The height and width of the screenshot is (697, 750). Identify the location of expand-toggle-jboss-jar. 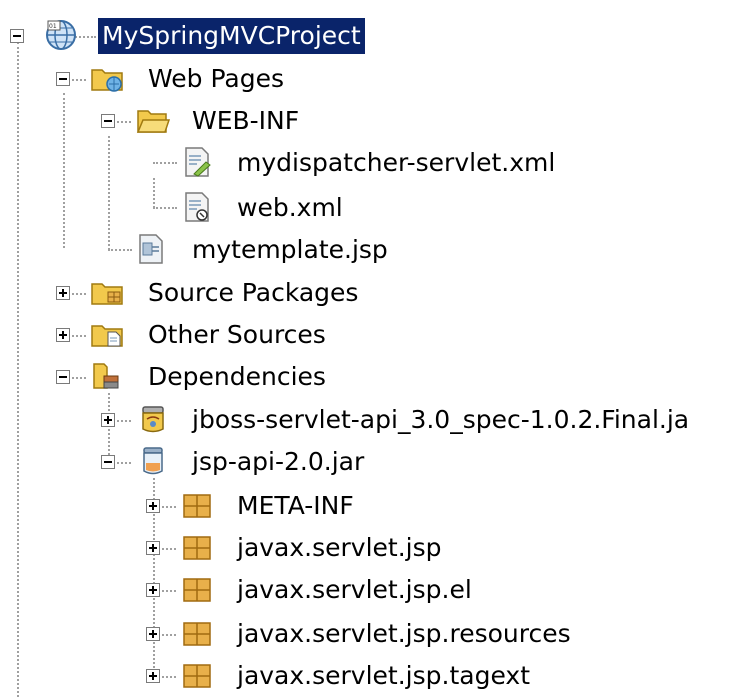
(108, 420).